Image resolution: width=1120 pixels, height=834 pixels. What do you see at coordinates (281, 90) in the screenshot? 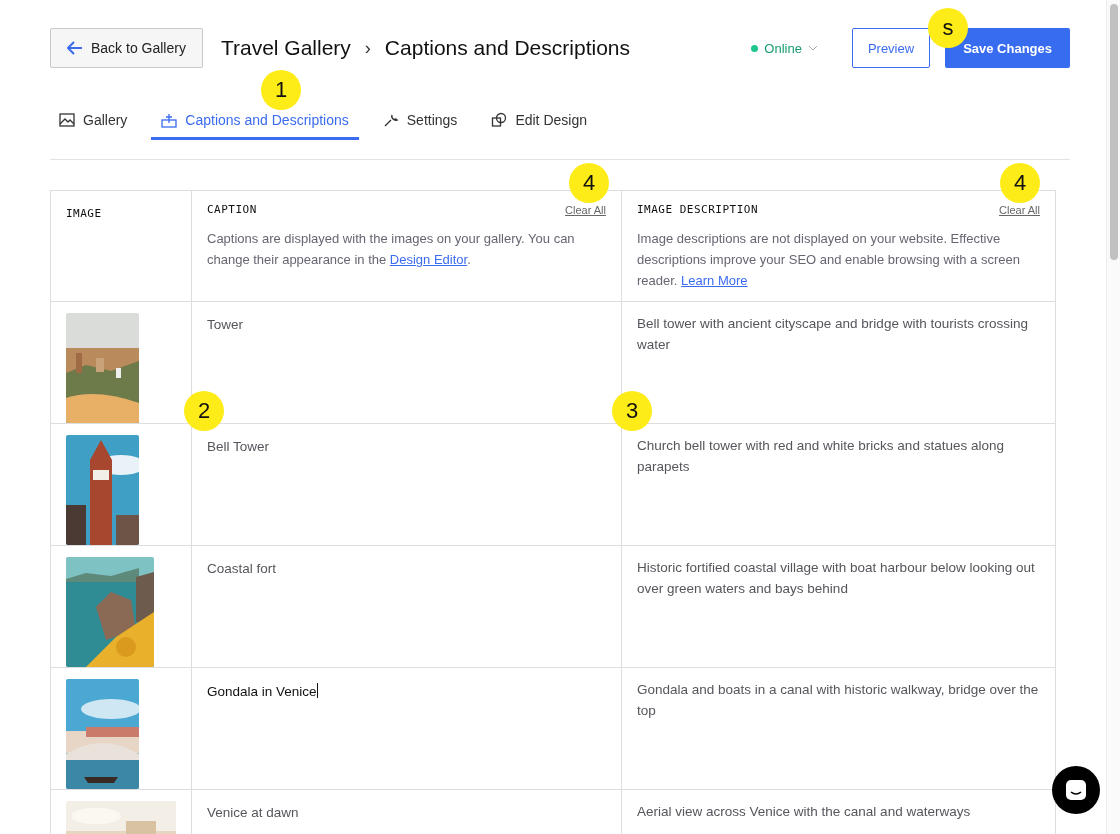
I see `callout-marker: 1` at bounding box center [281, 90].